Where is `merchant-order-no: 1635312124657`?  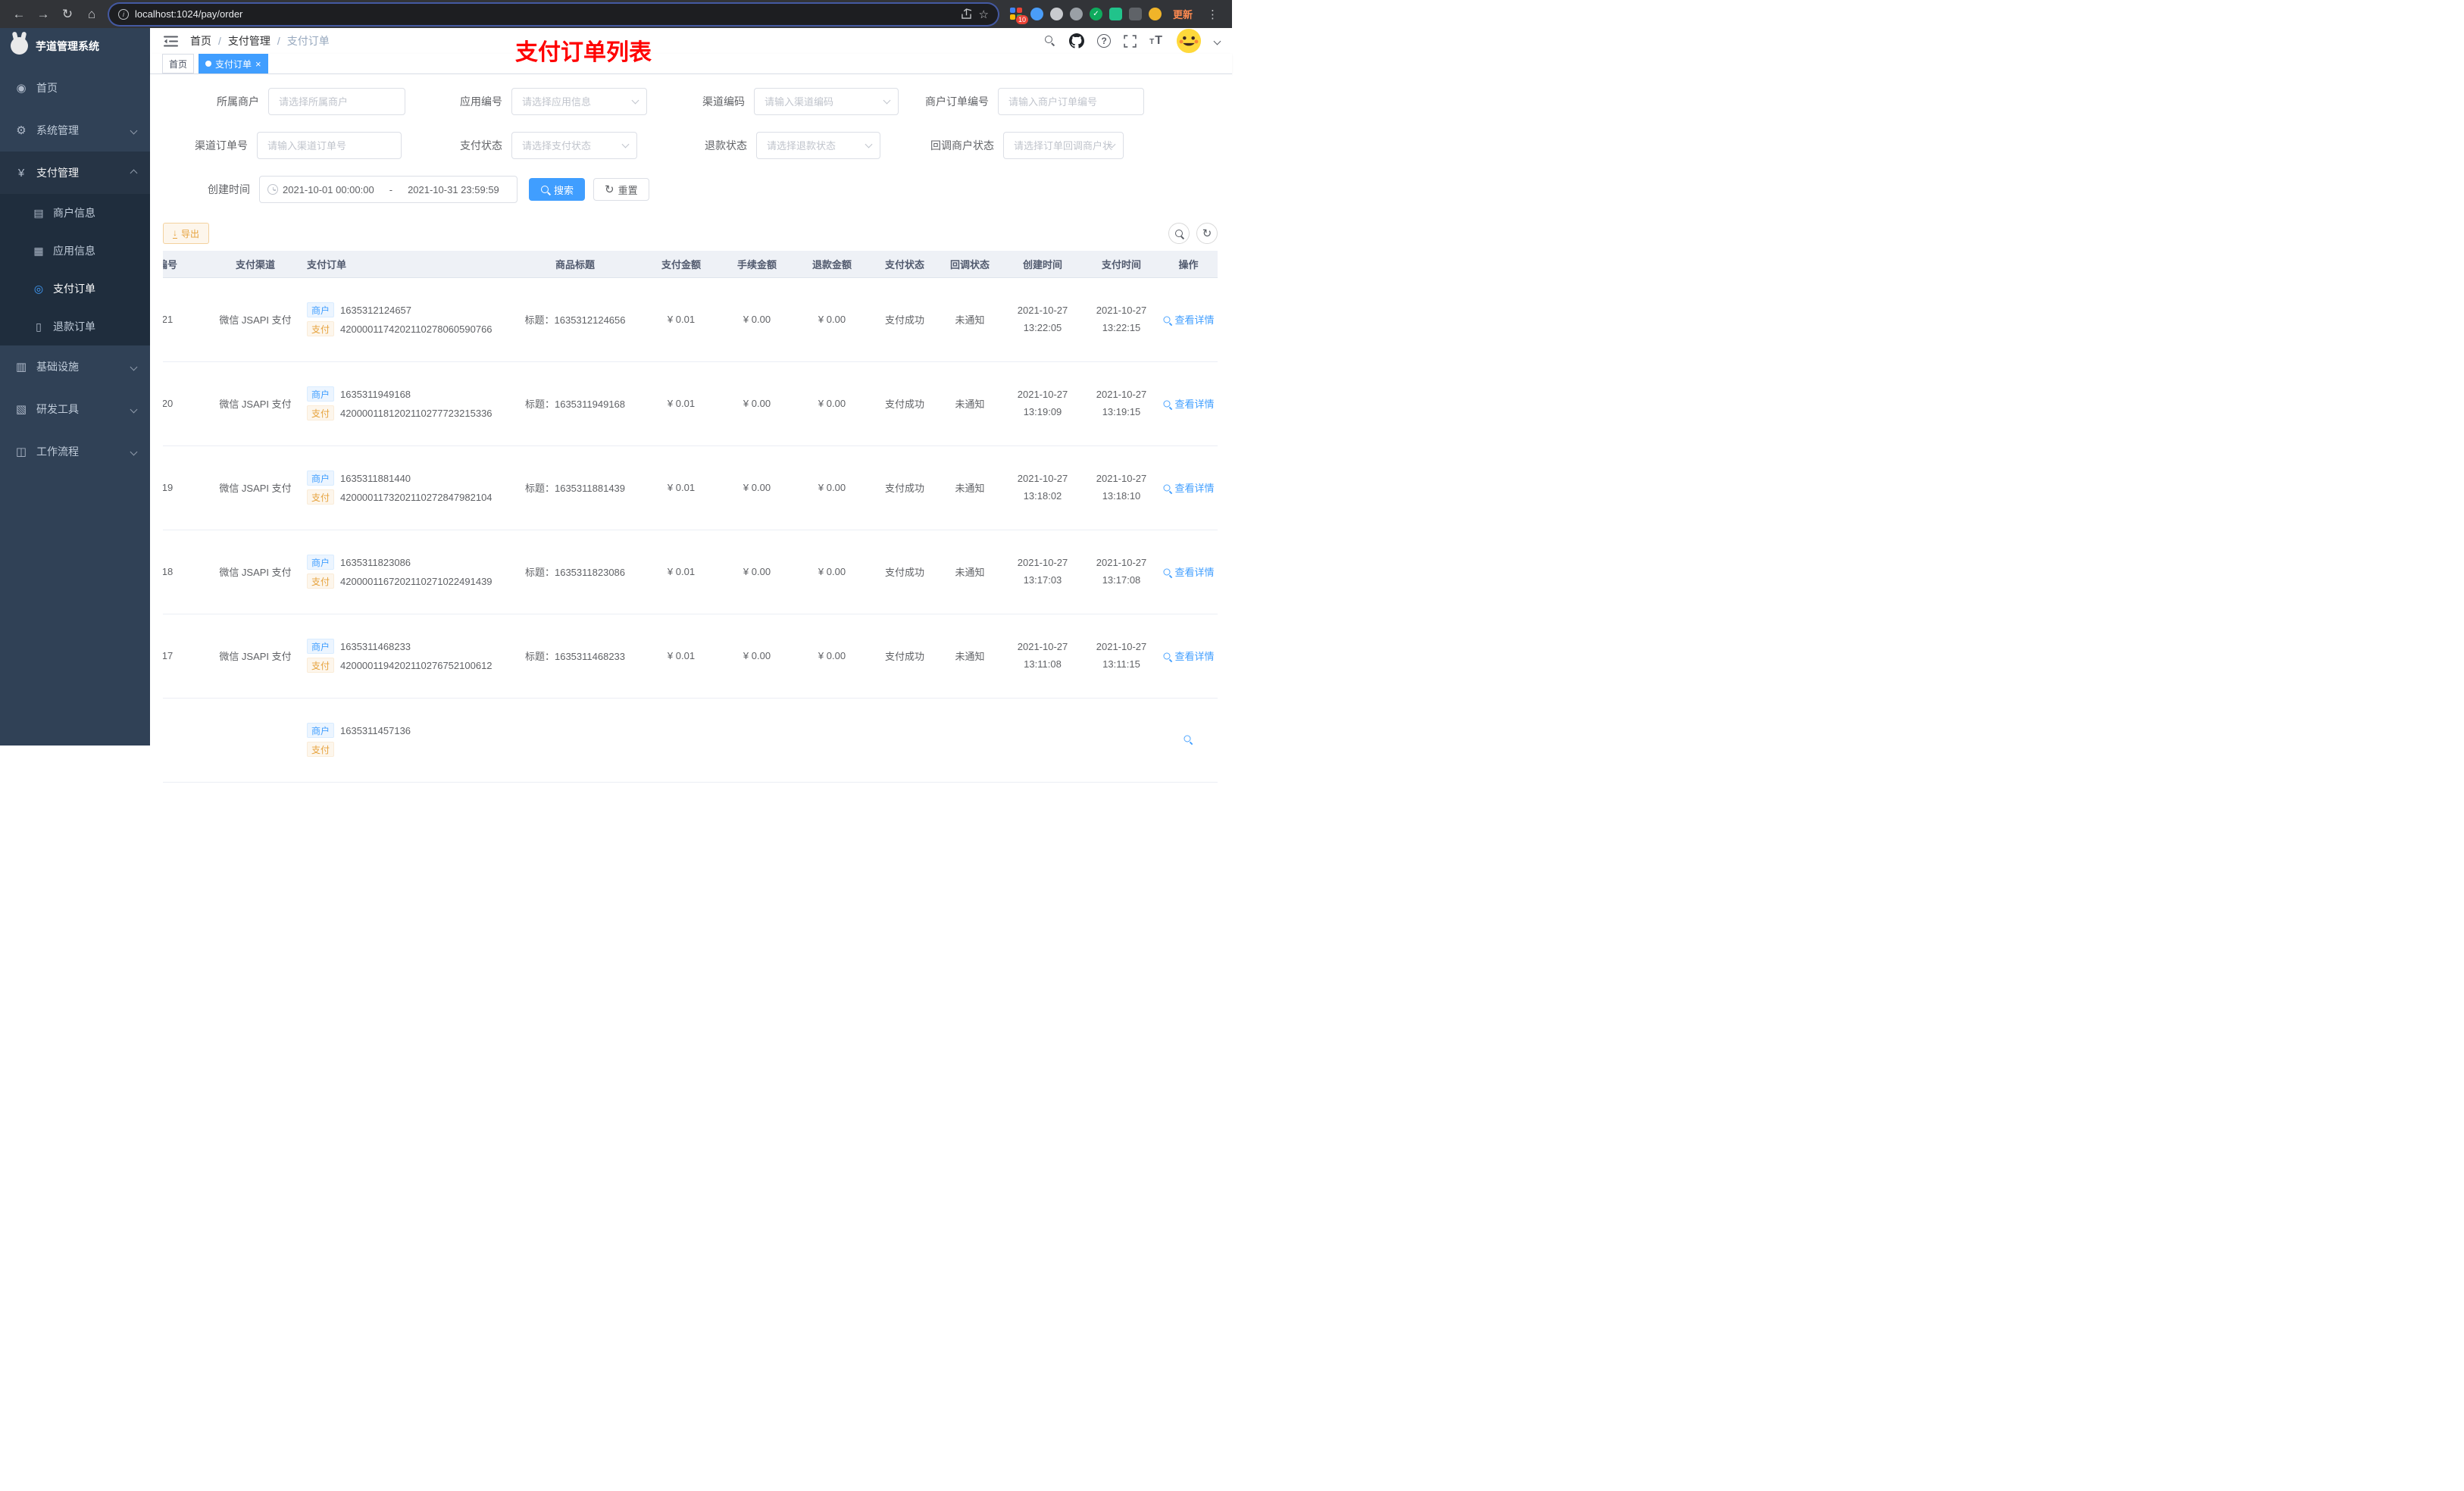
merchant-order-no: 1635312124657 is located at coordinates (376, 310).